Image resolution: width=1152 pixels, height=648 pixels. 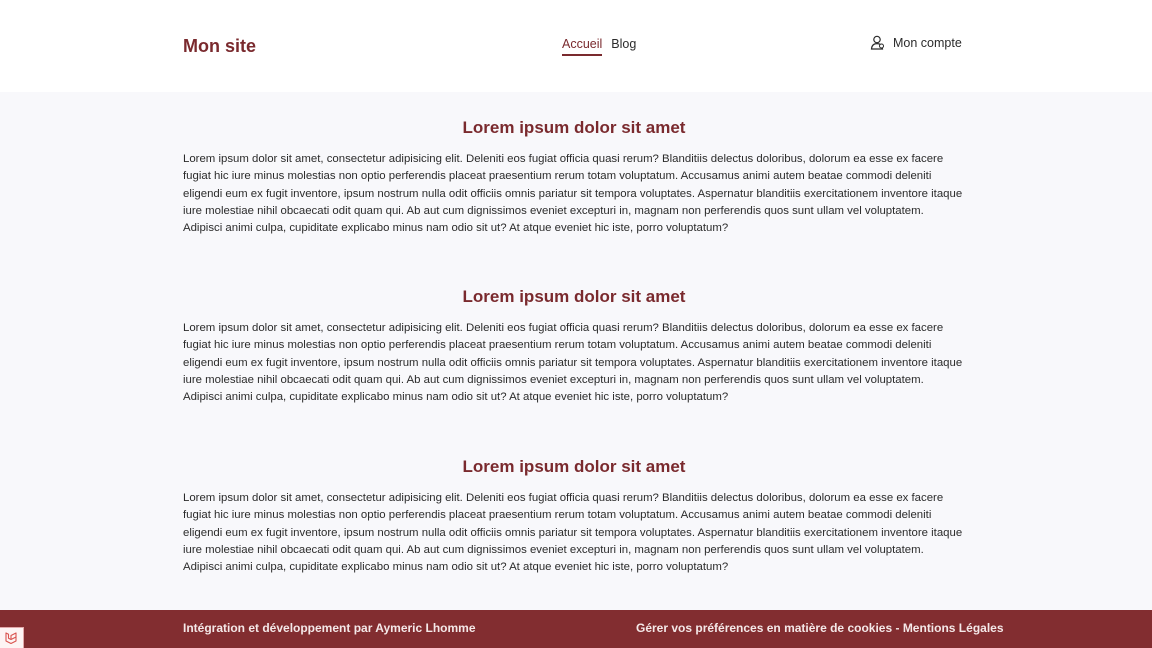 I want to click on main-nav: Accueil Blog, so click(x=599, y=46).